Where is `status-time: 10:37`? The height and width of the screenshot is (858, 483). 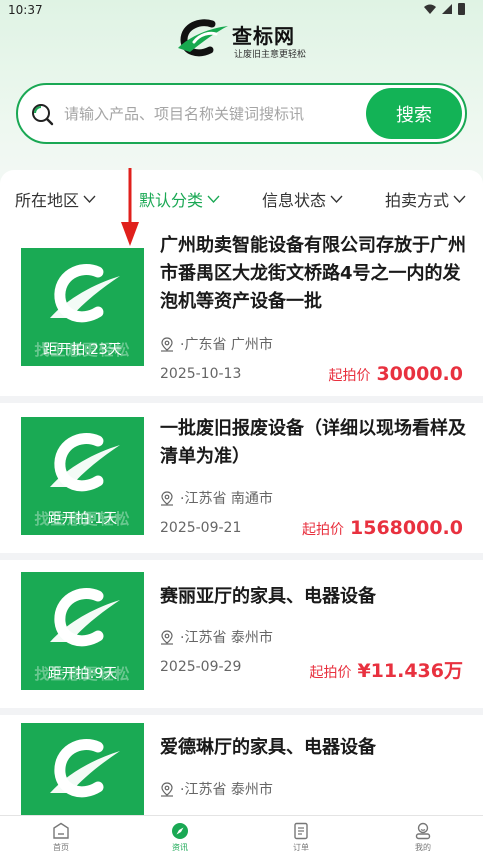
status-time: 10:37 is located at coordinates (25, 10).